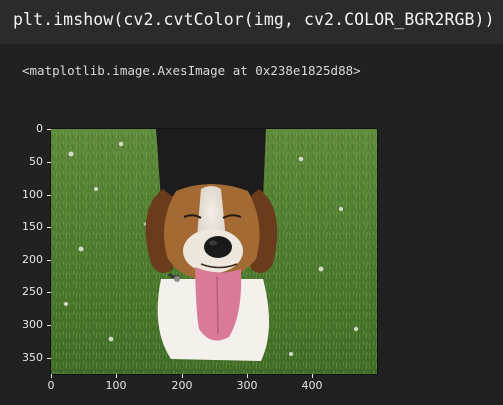 The width and height of the screenshot is (503, 405). Describe the element at coordinates (116, 385) in the screenshot. I see `xtick-label: 100` at that location.